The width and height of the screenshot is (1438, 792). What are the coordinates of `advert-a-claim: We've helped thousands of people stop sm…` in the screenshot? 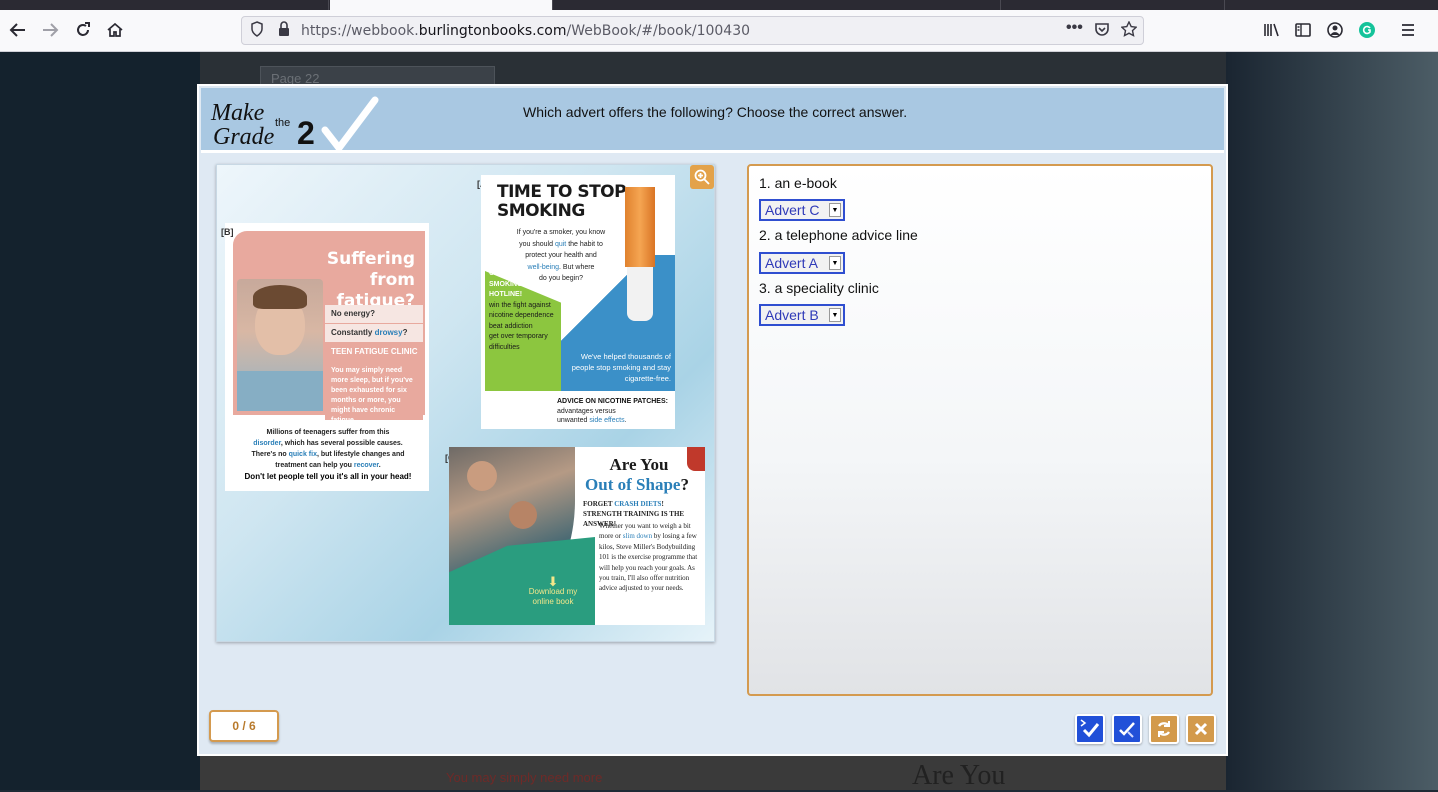 It's located at (621, 367).